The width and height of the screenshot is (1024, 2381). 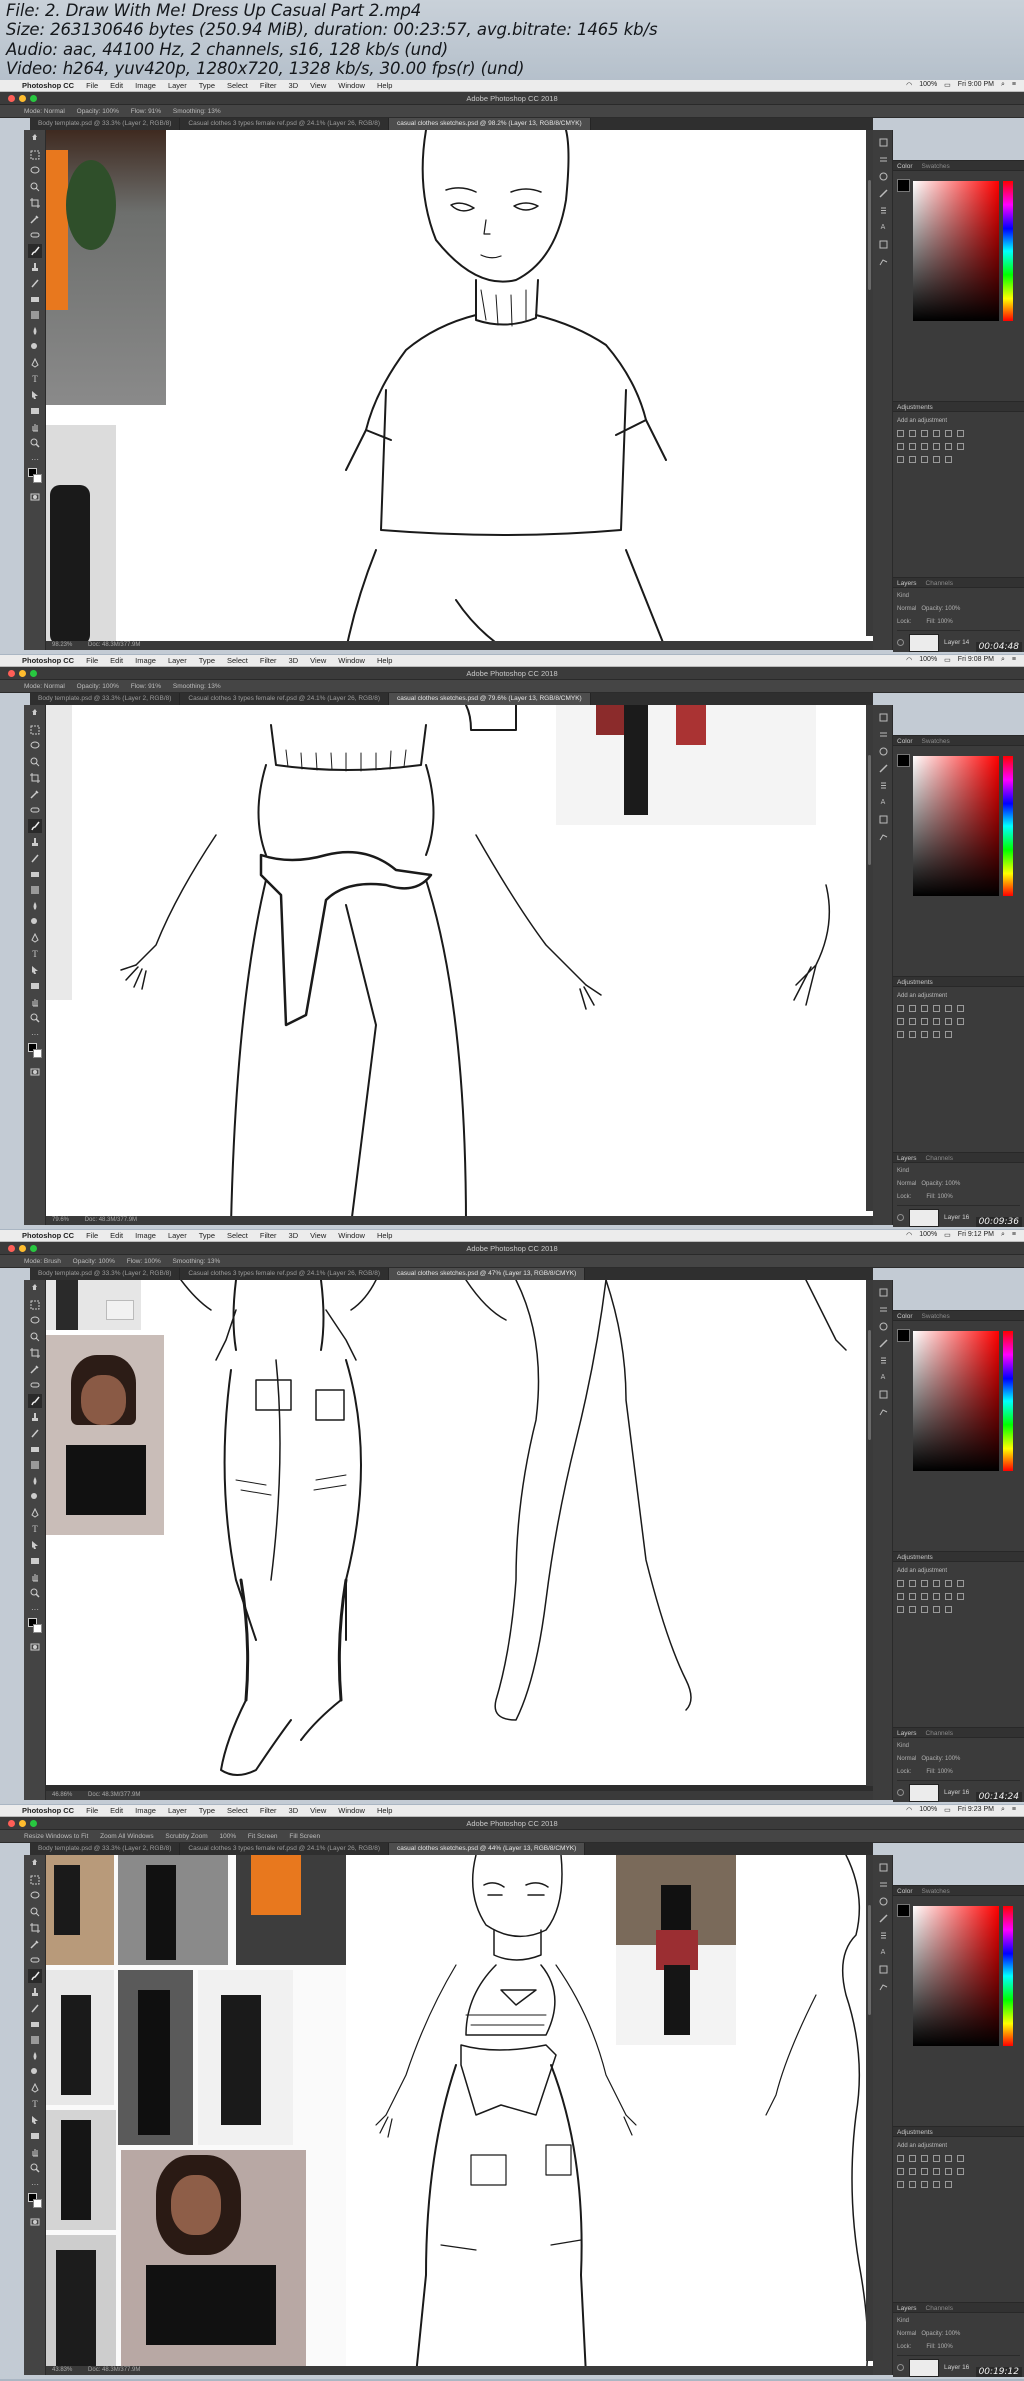 I want to click on zoom-tool-icon, so click(x=35, y=1018).